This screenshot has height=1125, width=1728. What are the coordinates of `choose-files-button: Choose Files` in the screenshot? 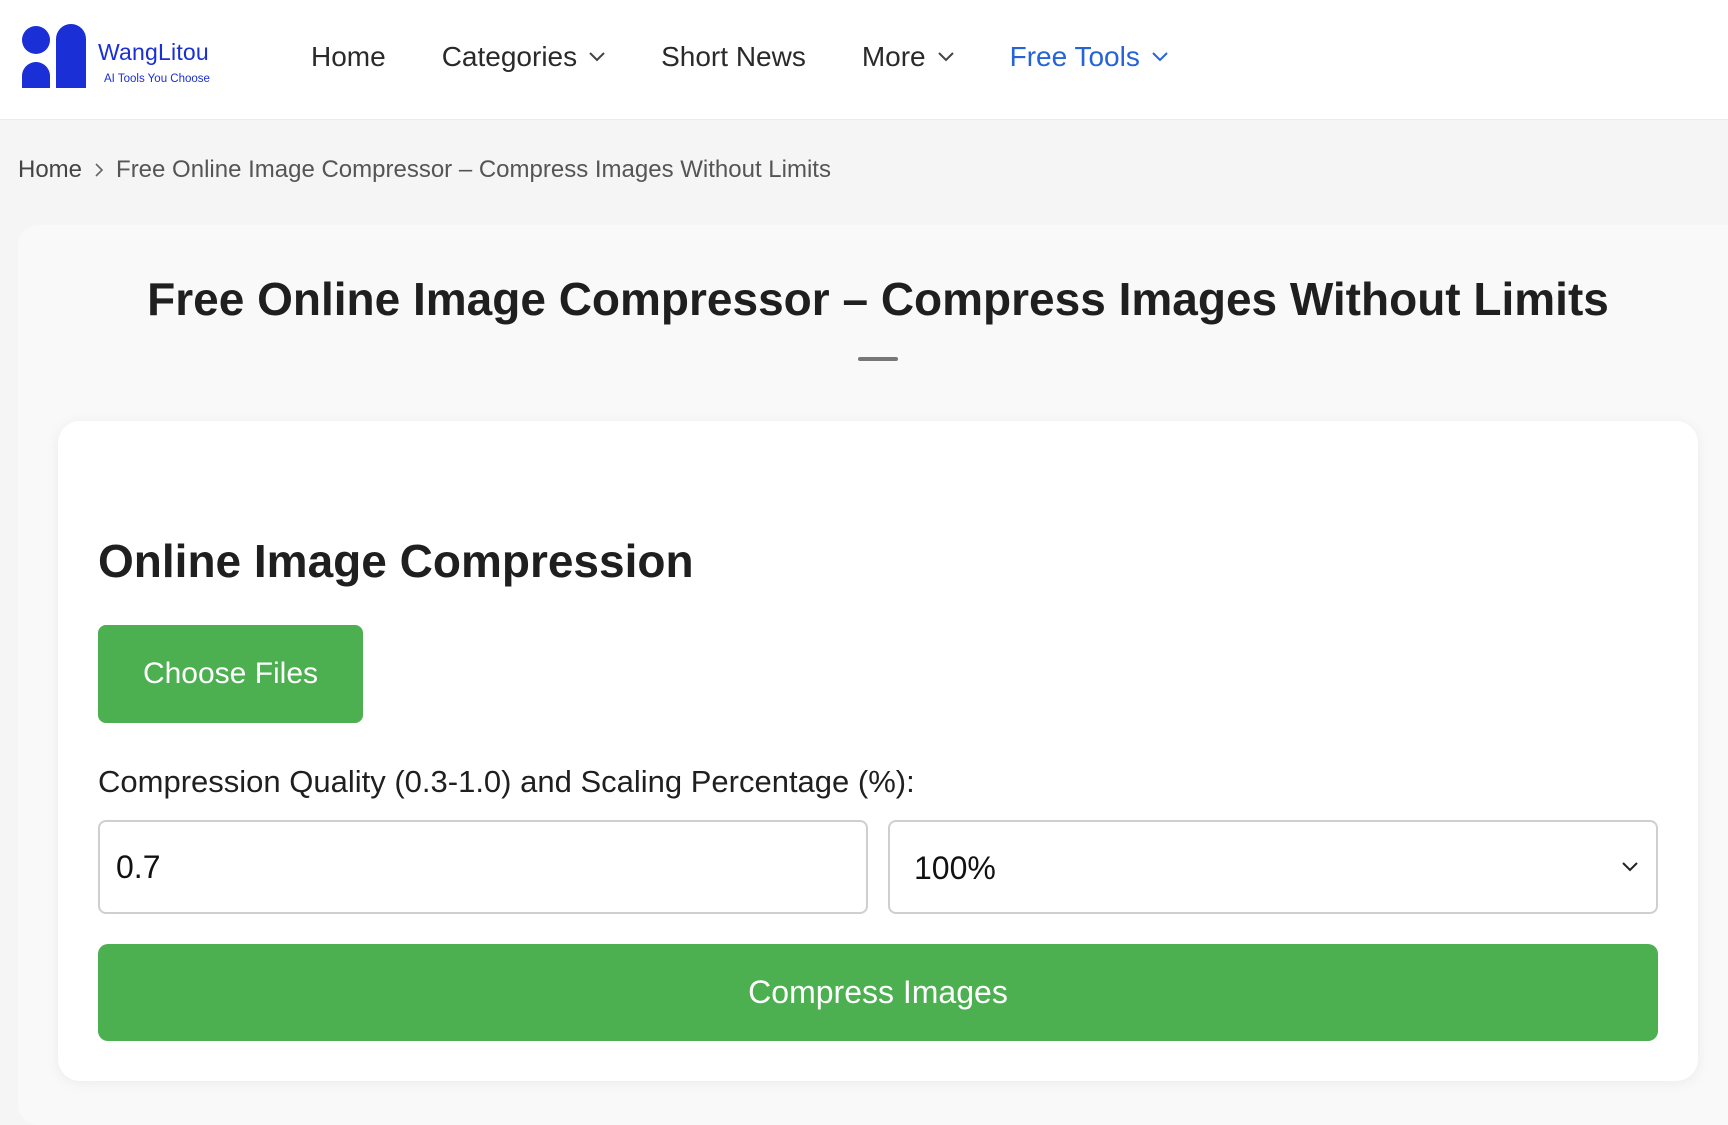 It's located at (230, 674).